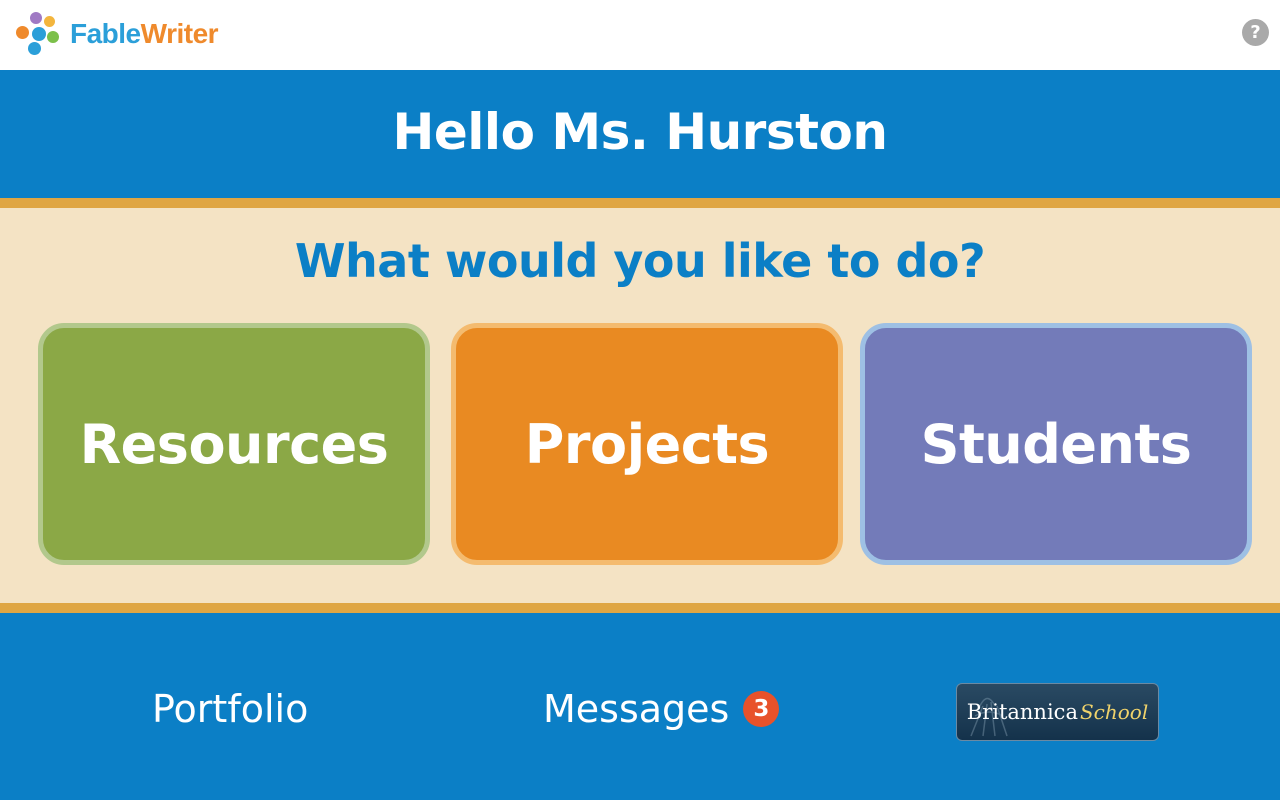 The width and height of the screenshot is (1280, 800). I want to click on resources-button: Resources, so click(234, 444).